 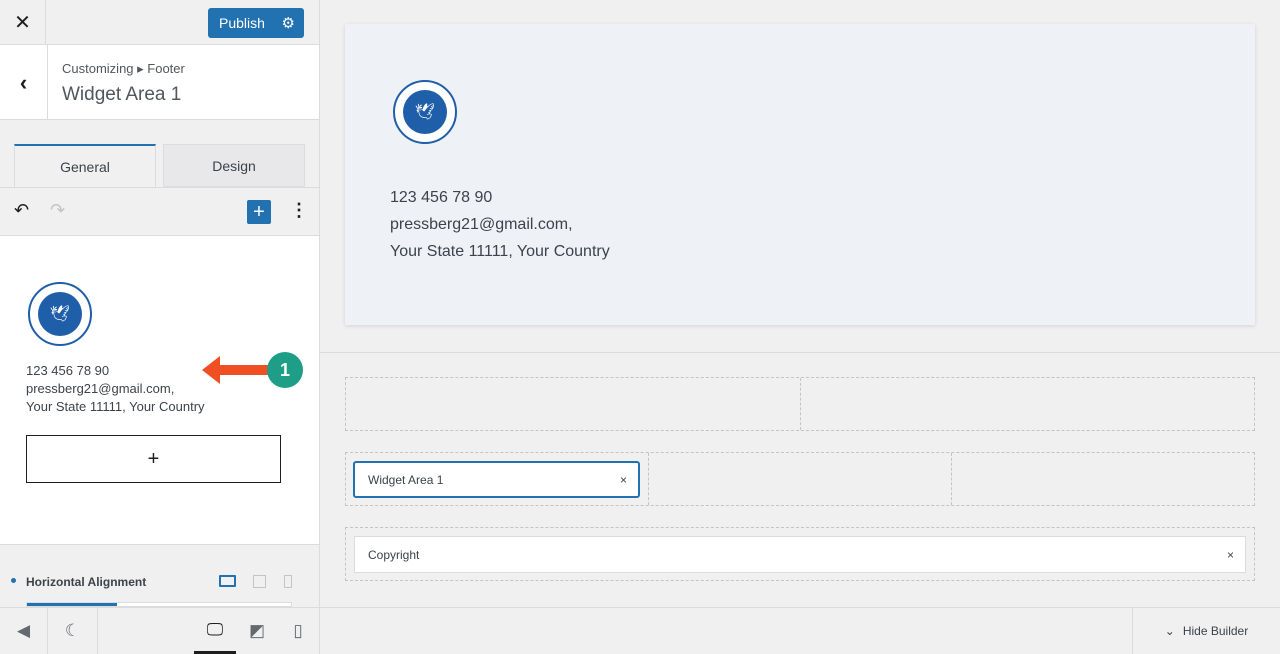 What do you see at coordinates (259, 581) in the screenshot?
I see `tablet-icon` at bounding box center [259, 581].